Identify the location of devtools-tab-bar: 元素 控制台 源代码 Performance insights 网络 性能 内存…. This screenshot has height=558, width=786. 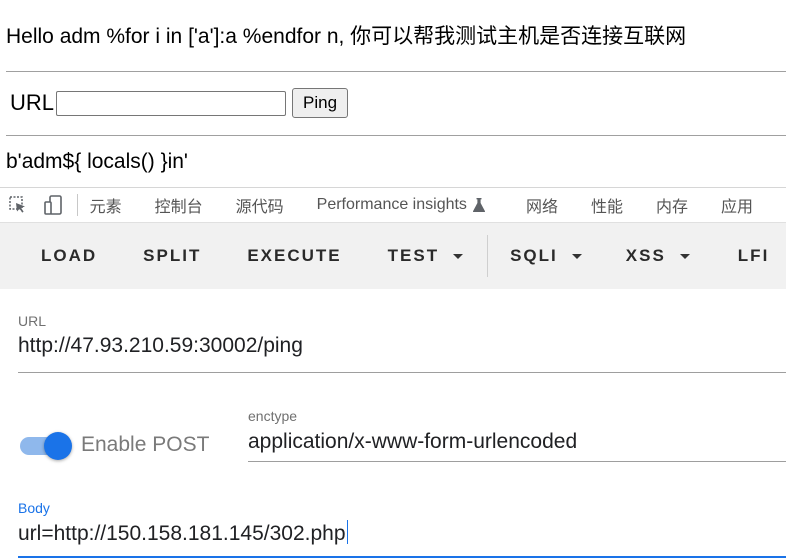
(393, 205).